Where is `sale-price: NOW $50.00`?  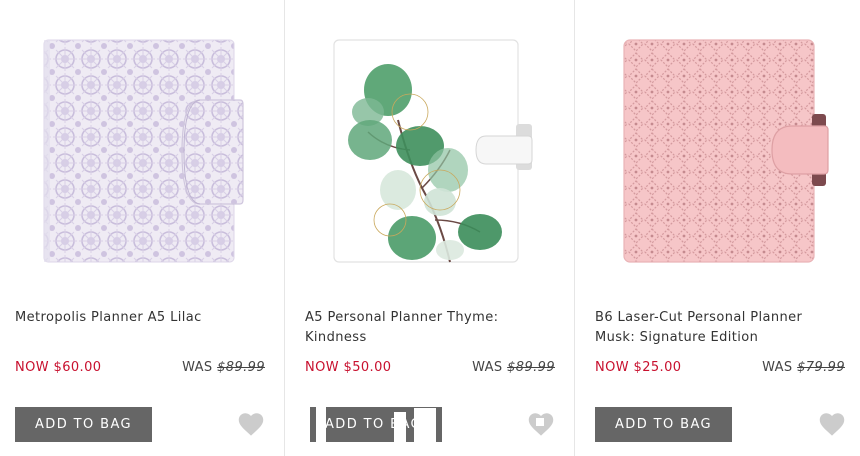 sale-price: NOW $50.00 is located at coordinates (348, 367).